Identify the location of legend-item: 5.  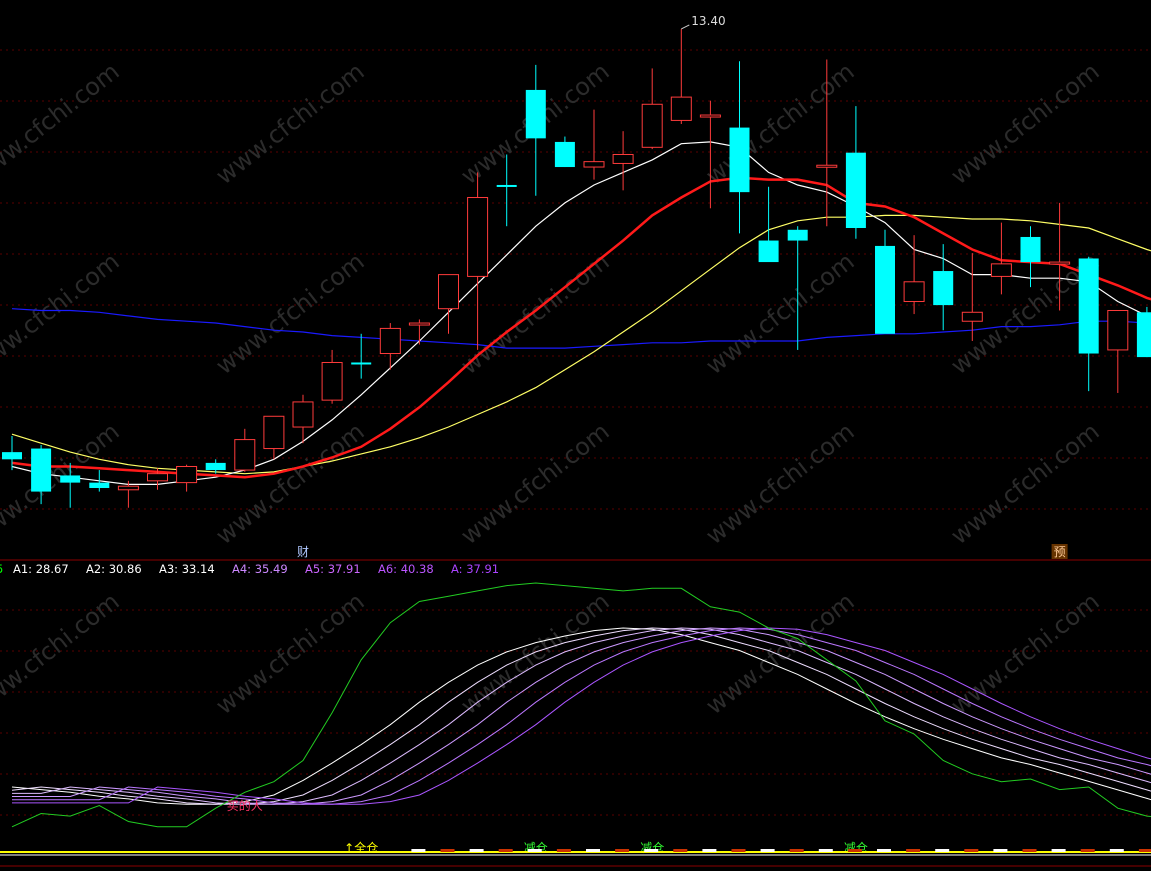
(1, 569).